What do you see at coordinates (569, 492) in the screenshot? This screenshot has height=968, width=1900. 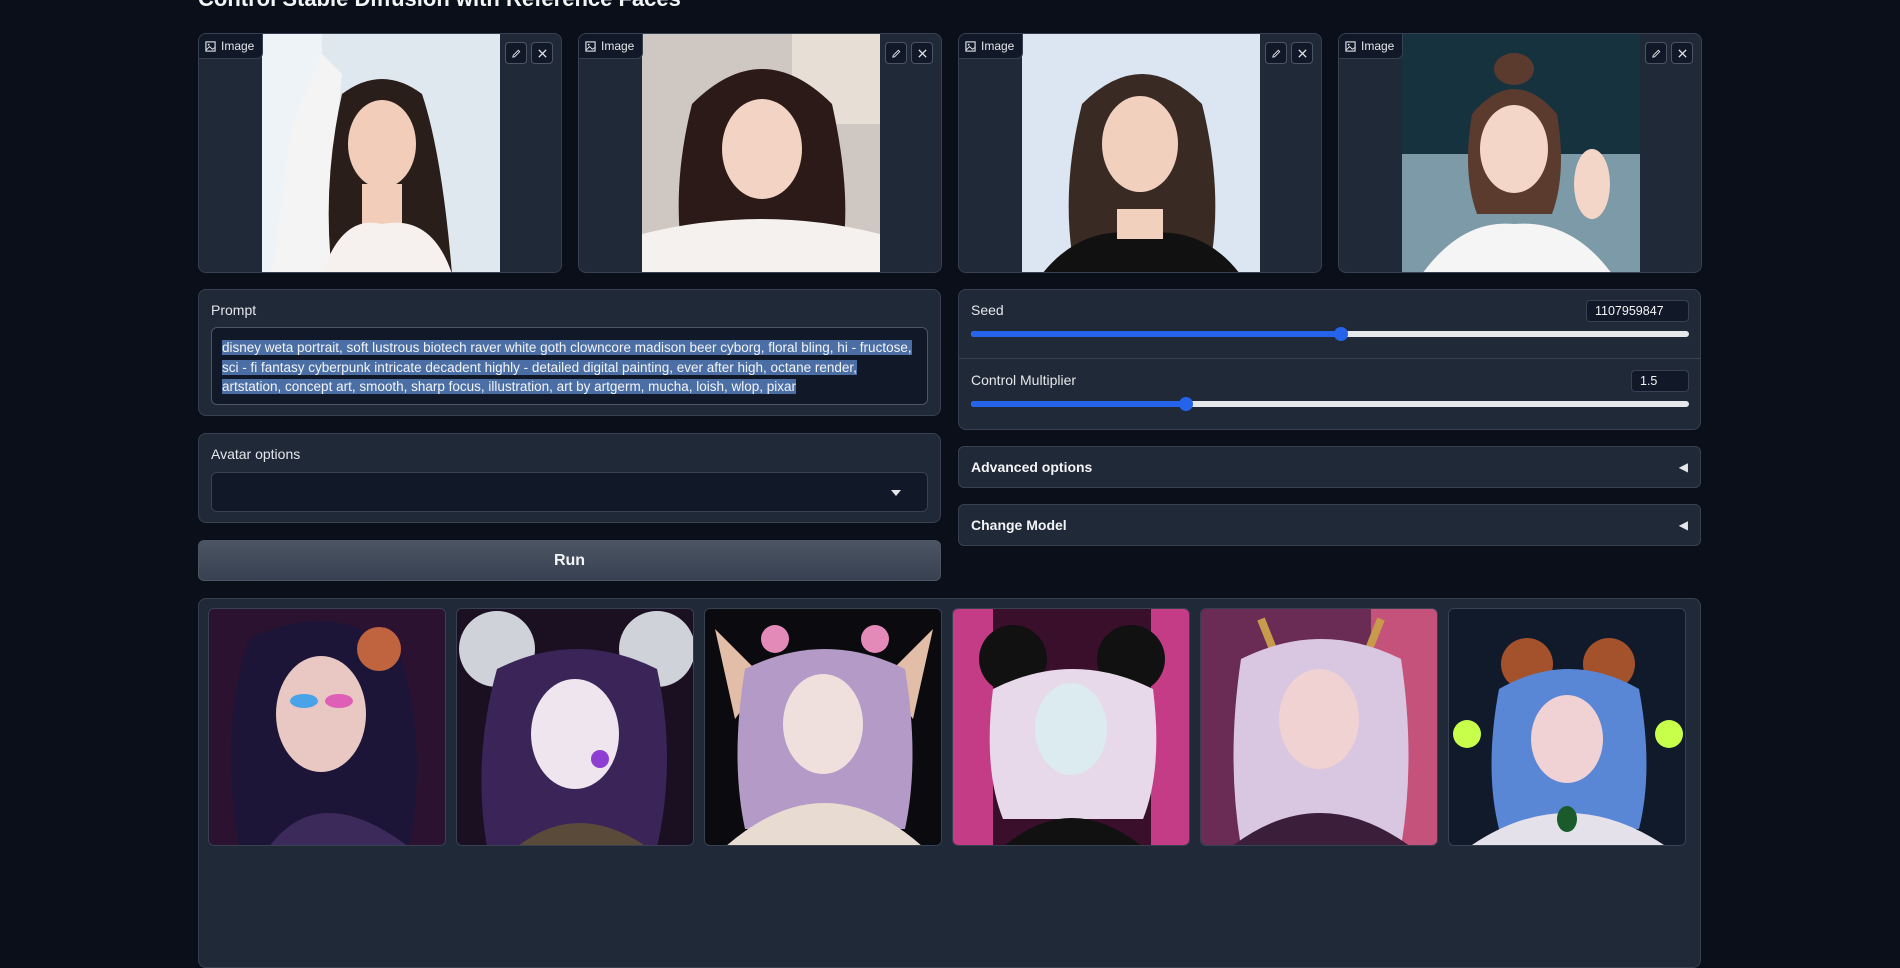 I see `avatar-options-dropdown` at bounding box center [569, 492].